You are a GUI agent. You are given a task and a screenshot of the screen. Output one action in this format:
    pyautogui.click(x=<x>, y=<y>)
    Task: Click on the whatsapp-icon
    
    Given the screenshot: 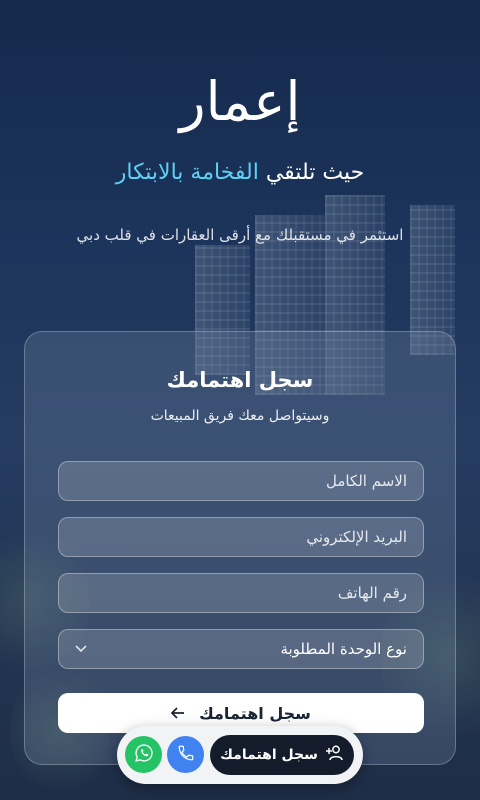 What is the action you would take?
    pyautogui.click(x=144, y=755)
    